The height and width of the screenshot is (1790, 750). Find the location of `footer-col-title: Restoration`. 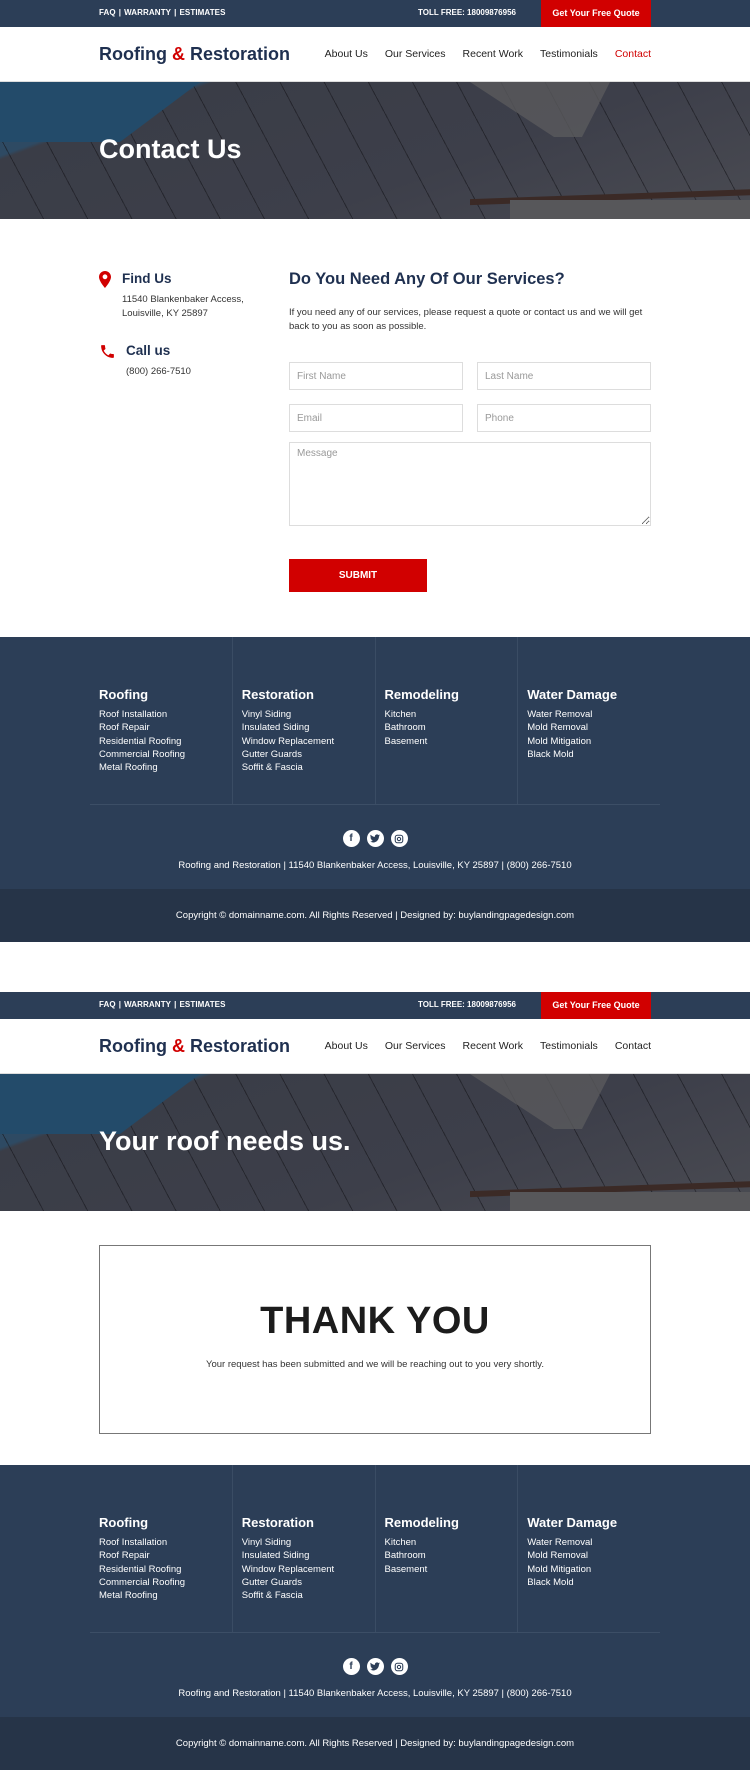

footer-col-title: Restoration is located at coordinates (277, 1522).